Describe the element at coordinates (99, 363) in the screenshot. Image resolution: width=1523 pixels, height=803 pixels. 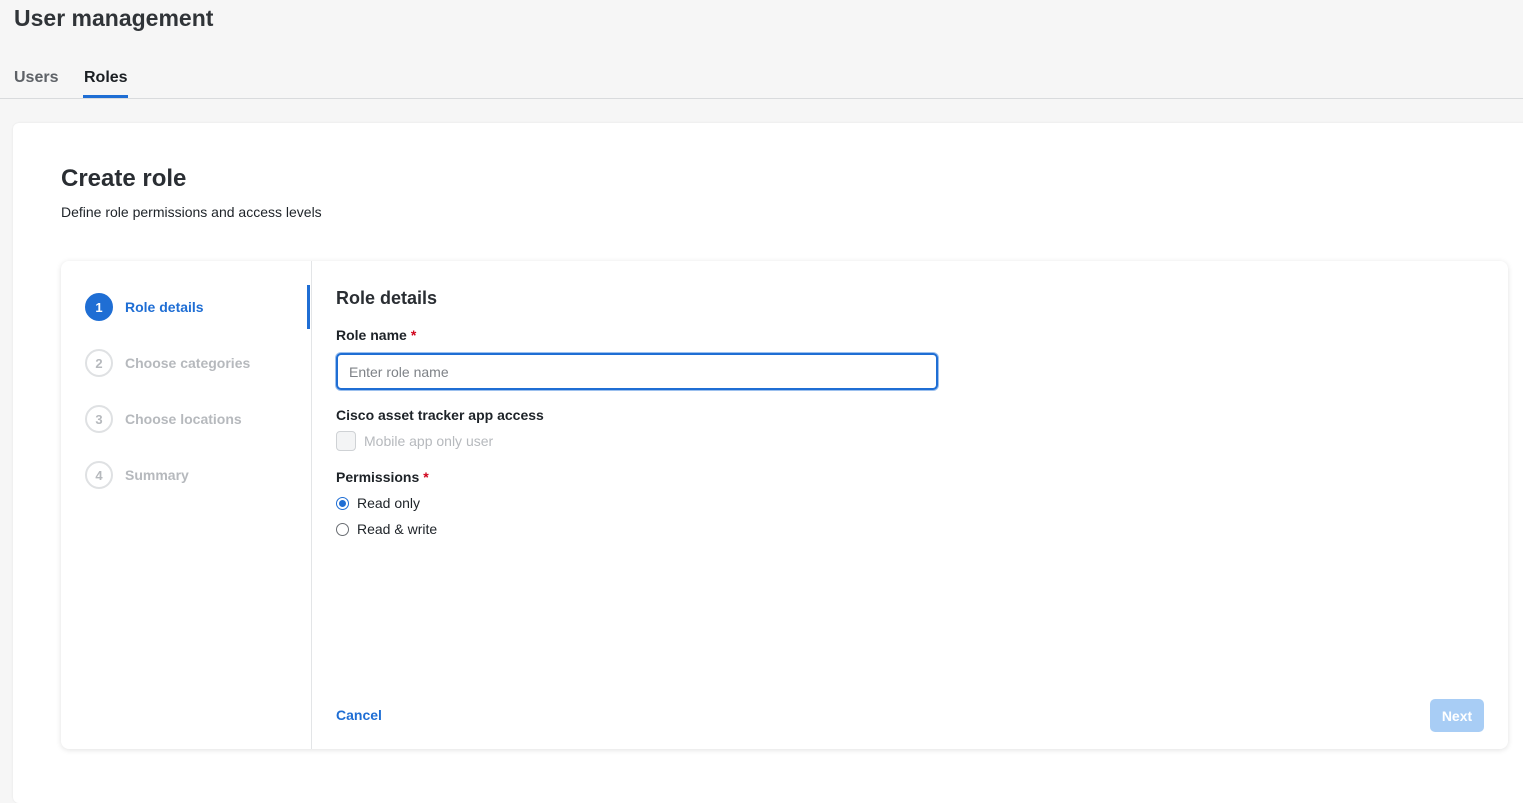
I see `step-number: 2` at that location.